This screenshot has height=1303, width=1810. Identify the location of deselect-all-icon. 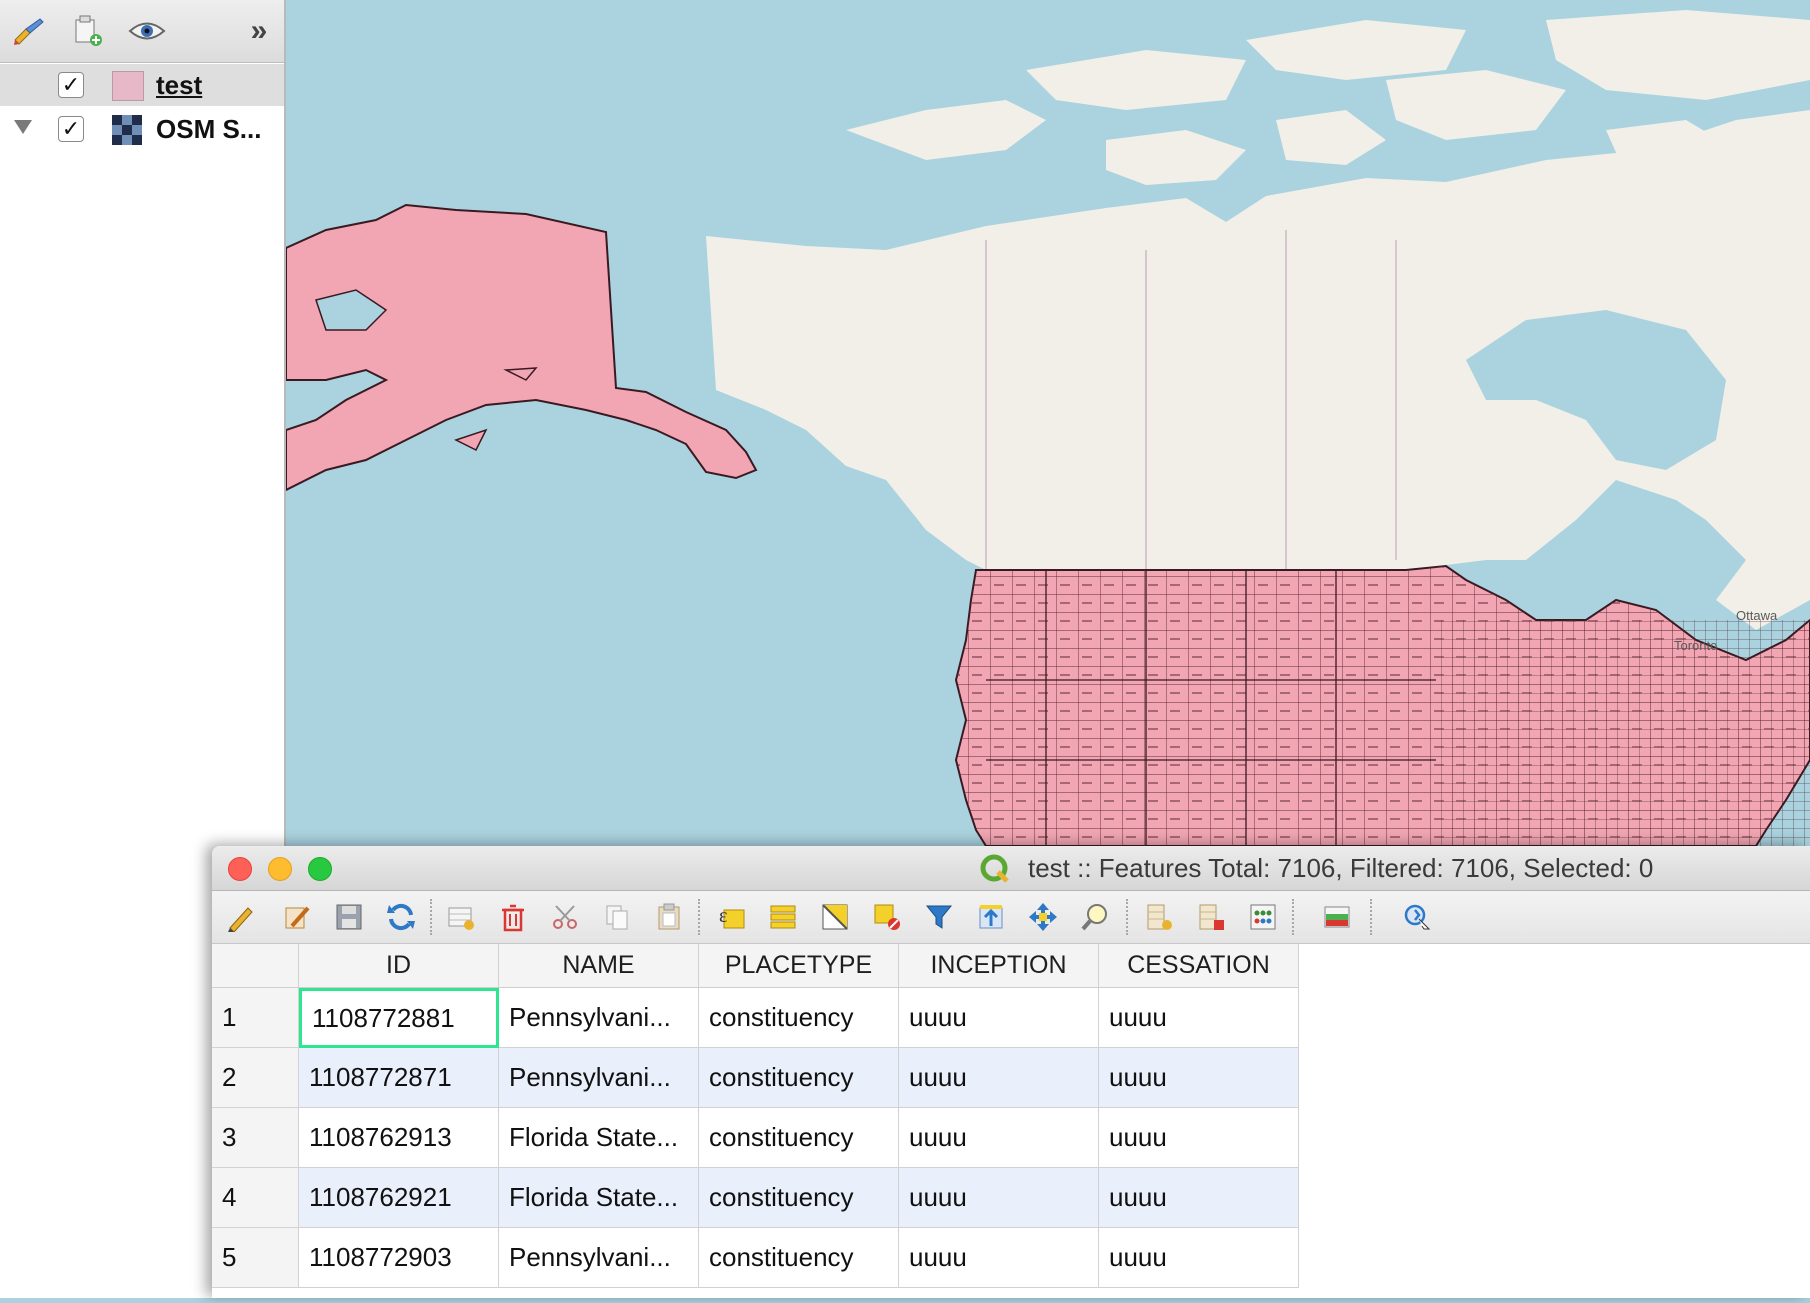
(887, 917).